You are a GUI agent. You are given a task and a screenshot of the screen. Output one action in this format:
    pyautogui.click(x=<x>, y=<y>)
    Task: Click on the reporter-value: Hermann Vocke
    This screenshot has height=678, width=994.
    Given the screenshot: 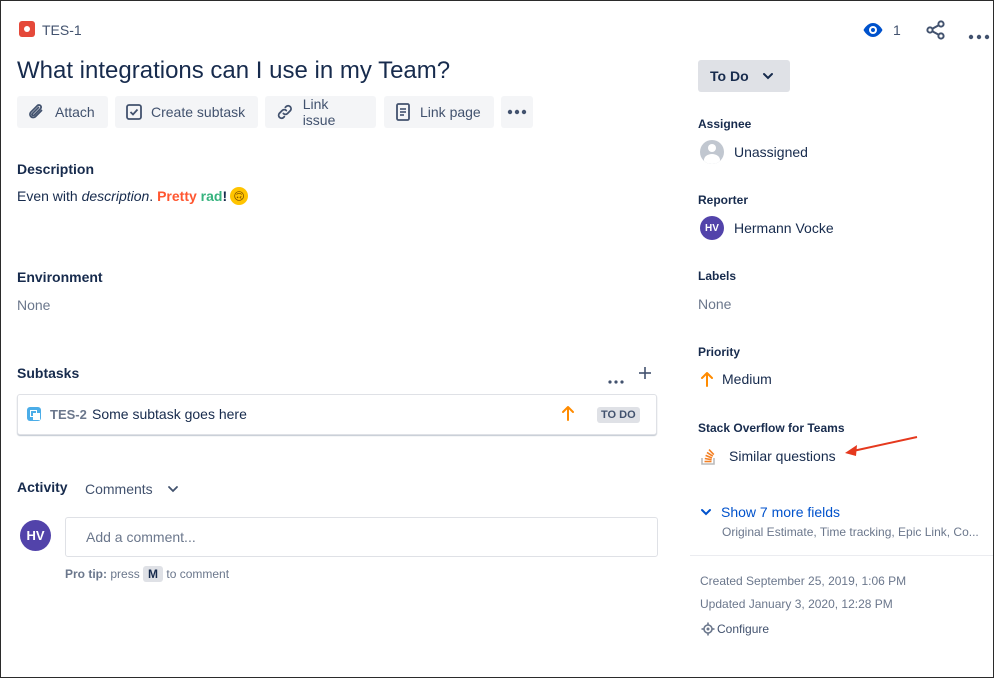 What is the action you would take?
    pyautogui.click(x=784, y=228)
    